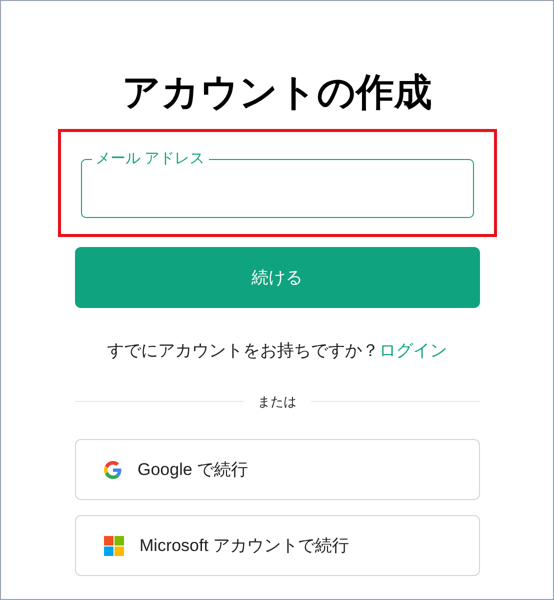  I want to click on field-label: メール アドレス, so click(150, 159).